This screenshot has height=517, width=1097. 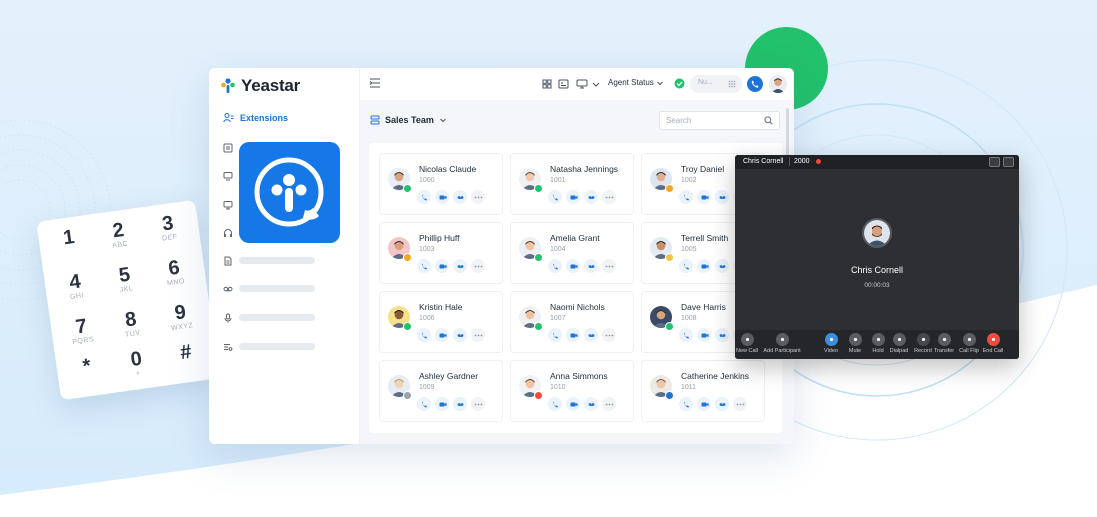 What do you see at coordinates (181, 316) in the screenshot?
I see `dialpad-key: 9 WXYZ` at bounding box center [181, 316].